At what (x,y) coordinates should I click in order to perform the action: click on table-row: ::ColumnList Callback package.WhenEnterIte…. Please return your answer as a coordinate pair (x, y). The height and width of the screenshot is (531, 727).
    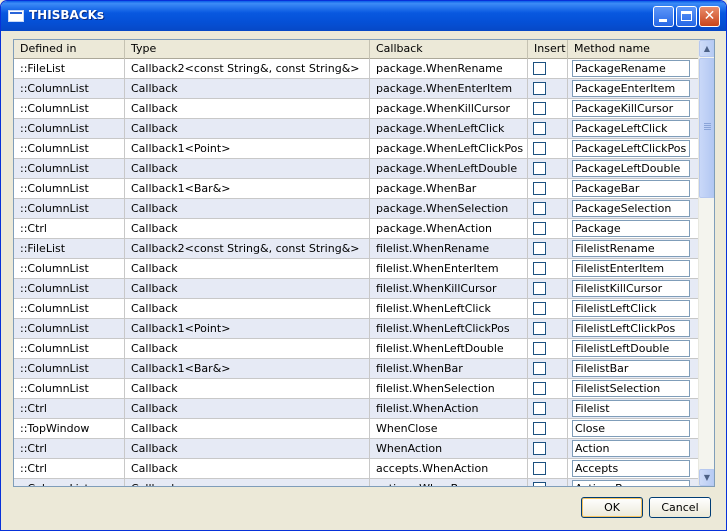
    Looking at the image, I should click on (356, 89).